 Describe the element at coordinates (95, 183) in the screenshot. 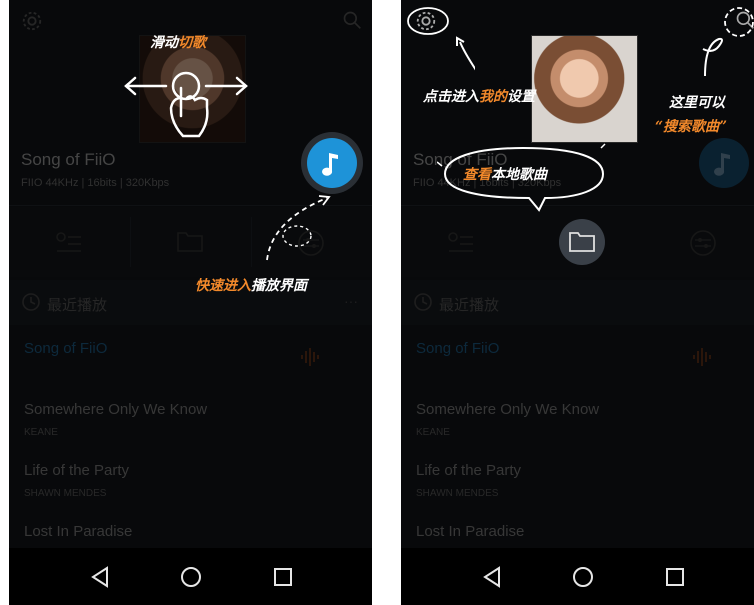

I see `now-playing-meta: FIIO 44KHz | 16bits | 320Kbps` at that location.